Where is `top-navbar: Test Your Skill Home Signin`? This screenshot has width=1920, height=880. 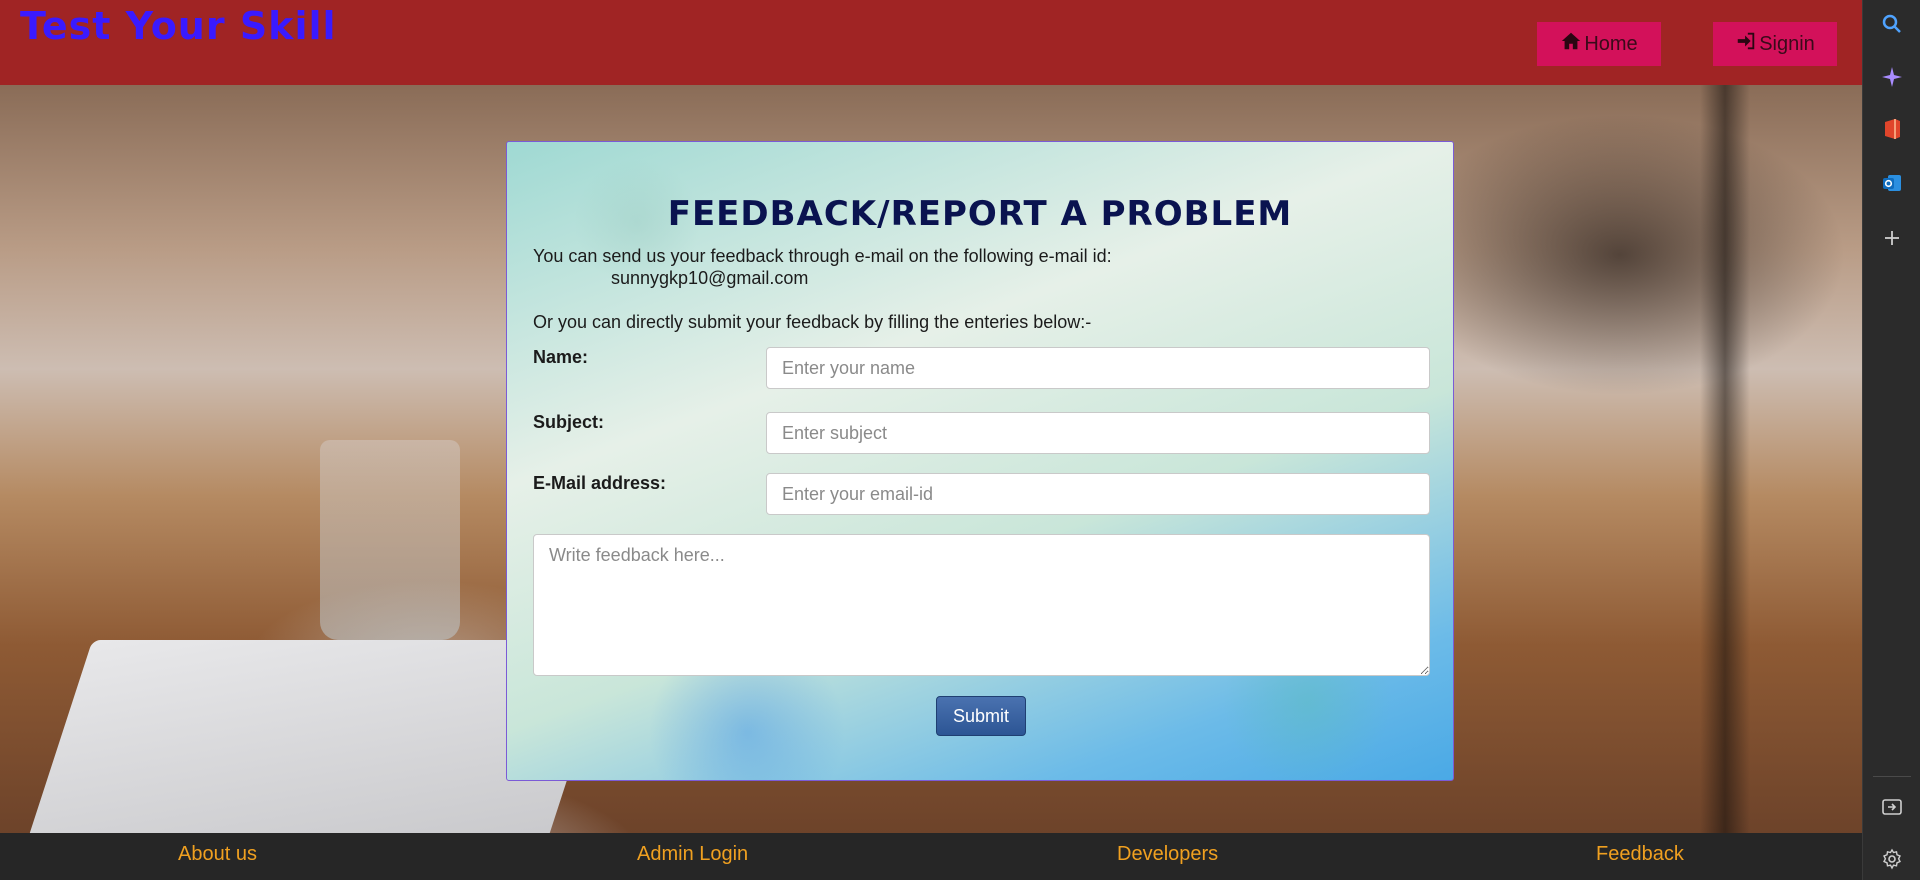
top-navbar: Test Your Skill Home Signin is located at coordinates (931, 42).